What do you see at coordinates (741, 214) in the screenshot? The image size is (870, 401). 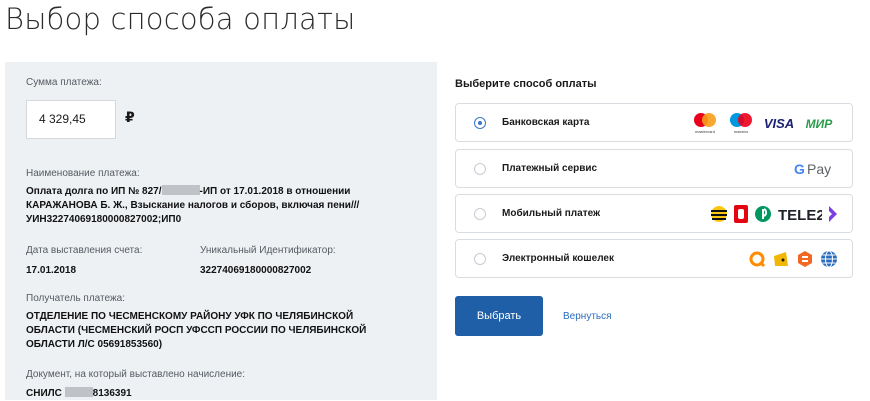 I see `mts-icon` at bounding box center [741, 214].